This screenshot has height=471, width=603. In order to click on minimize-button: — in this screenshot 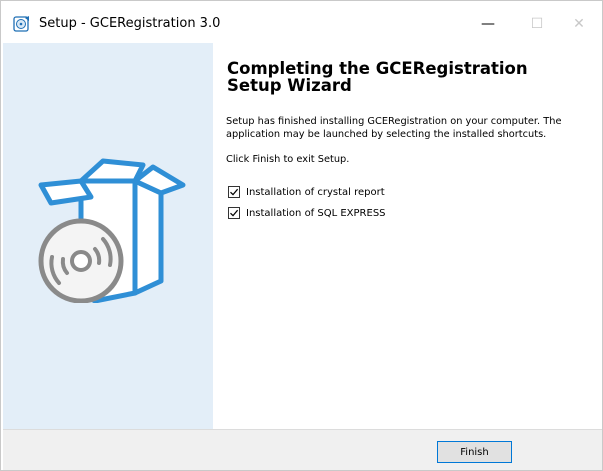, I will do `click(488, 24)`.